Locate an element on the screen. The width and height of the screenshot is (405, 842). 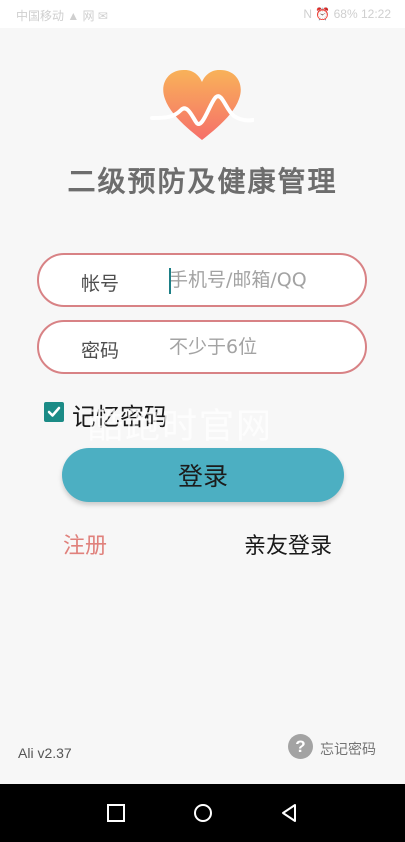
status-carrier-info: 中国移动 ▲ 网 ✉ is located at coordinates (62, 16).